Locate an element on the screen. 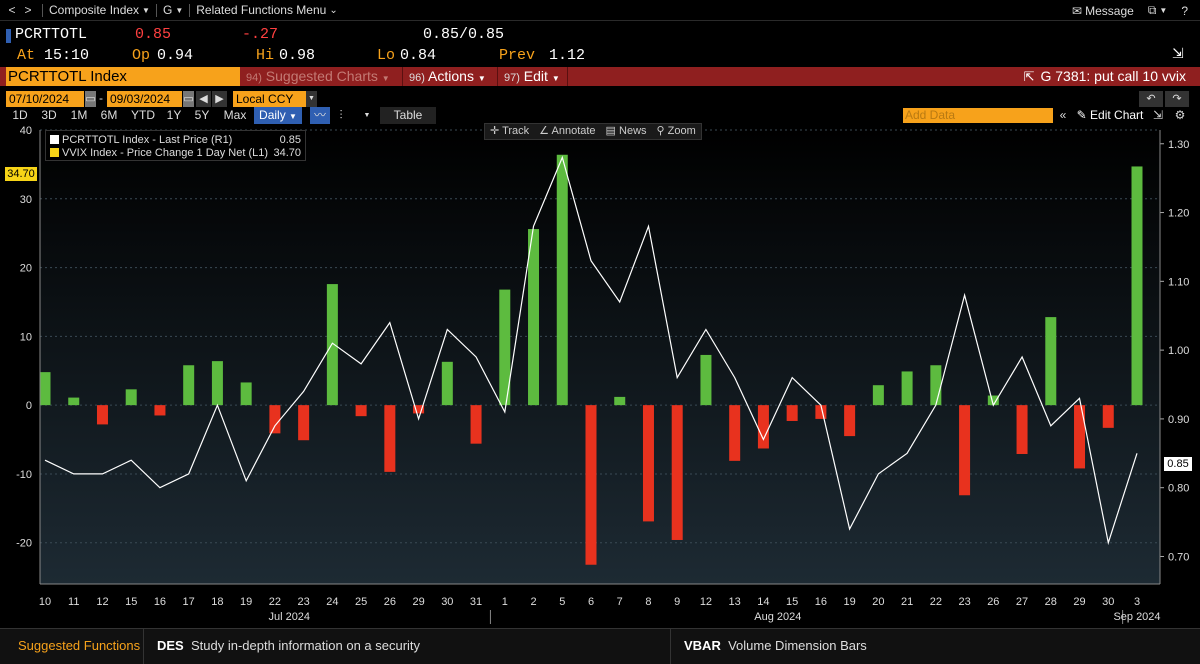 The image size is (1200, 664). redo-icon: ↷ is located at coordinates (1177, 99).